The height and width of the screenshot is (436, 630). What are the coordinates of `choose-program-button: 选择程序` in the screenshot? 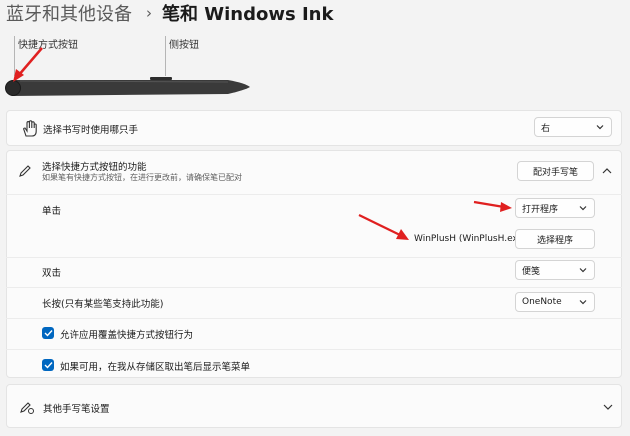 It's located at (555, 239).